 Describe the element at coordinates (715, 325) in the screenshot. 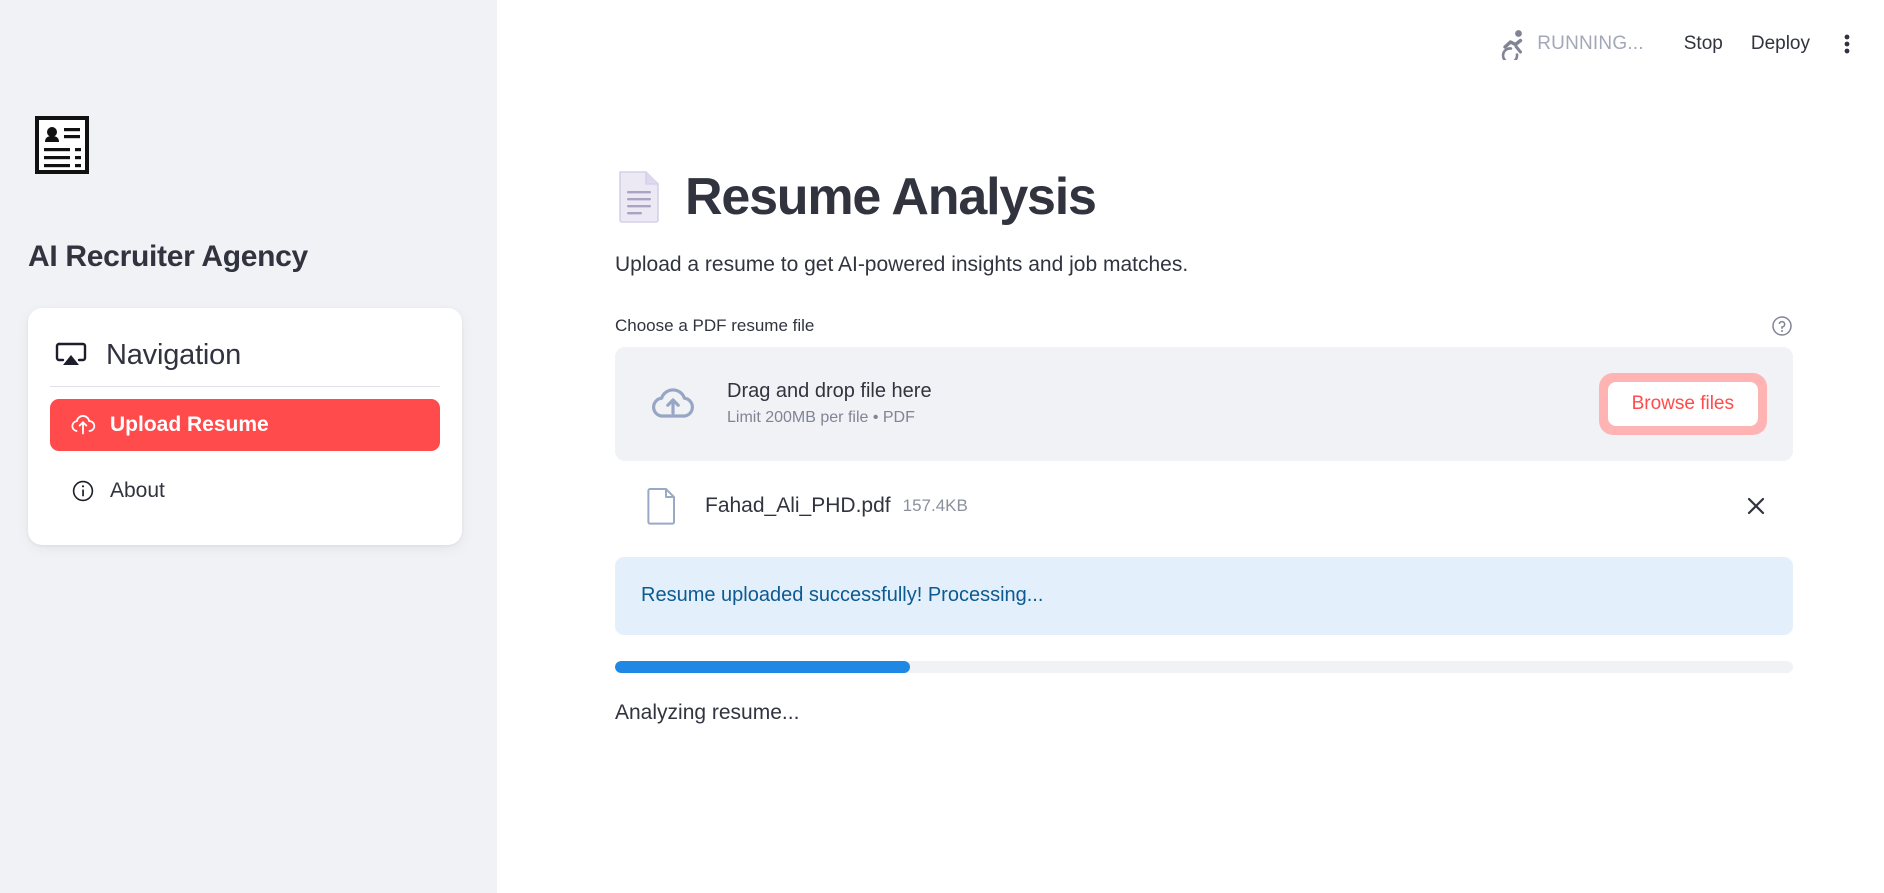

I see `uploader-field-label: Choose a PDF resume file` at that location.